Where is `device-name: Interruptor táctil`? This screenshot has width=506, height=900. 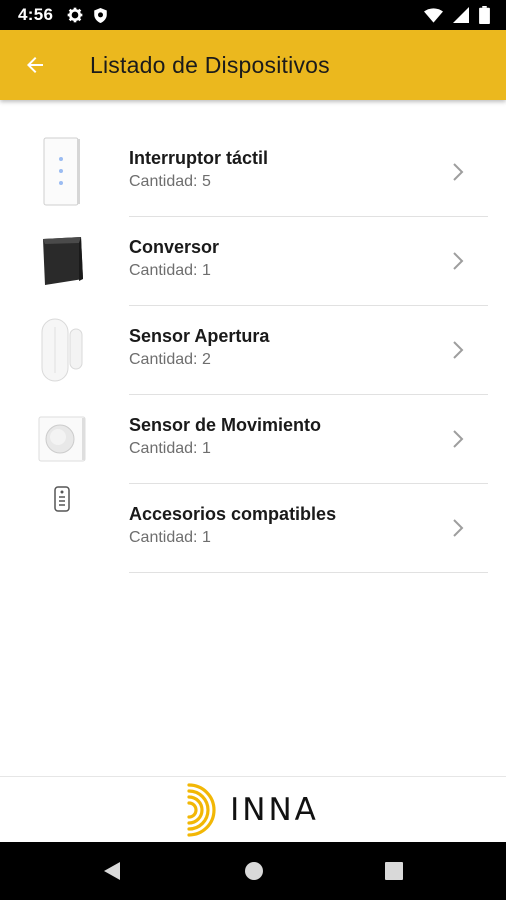 device-name: Interruptor táctil is located at coordinates (199, 158).